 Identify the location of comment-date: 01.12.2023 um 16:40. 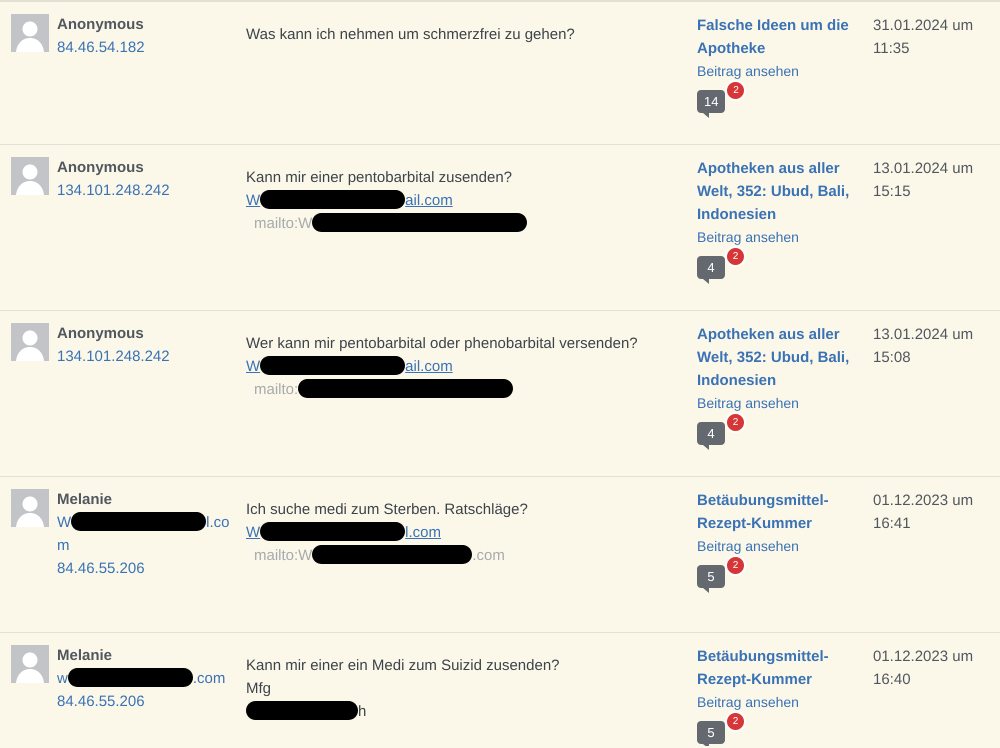
(923, 668).